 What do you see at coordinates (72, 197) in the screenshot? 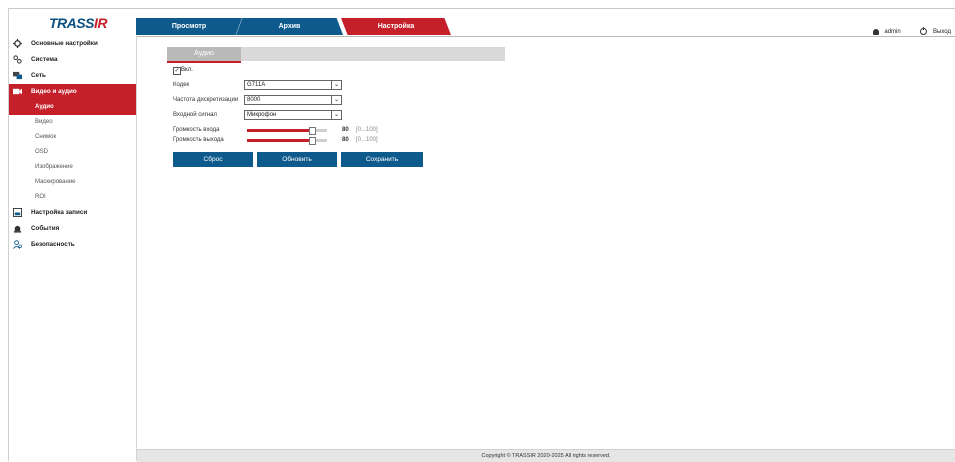
I see `sidebar-subitem-roi: ROI` at bounding box center [72, 197].